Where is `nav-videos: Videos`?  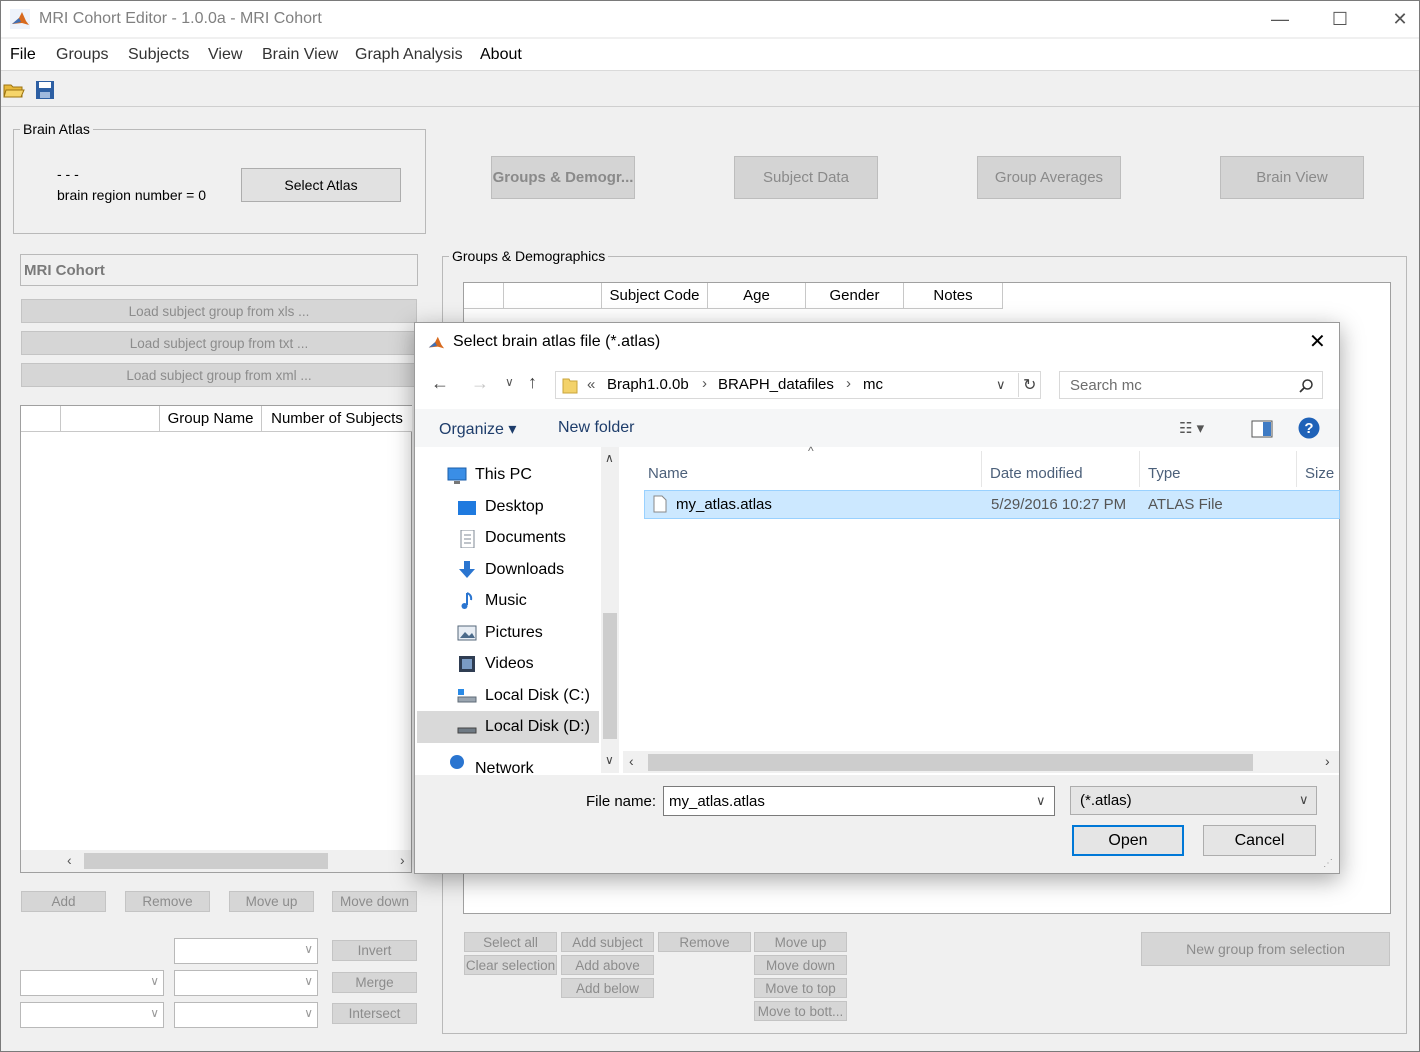 nav-videos: Videos is located at coordinates (509, 664).